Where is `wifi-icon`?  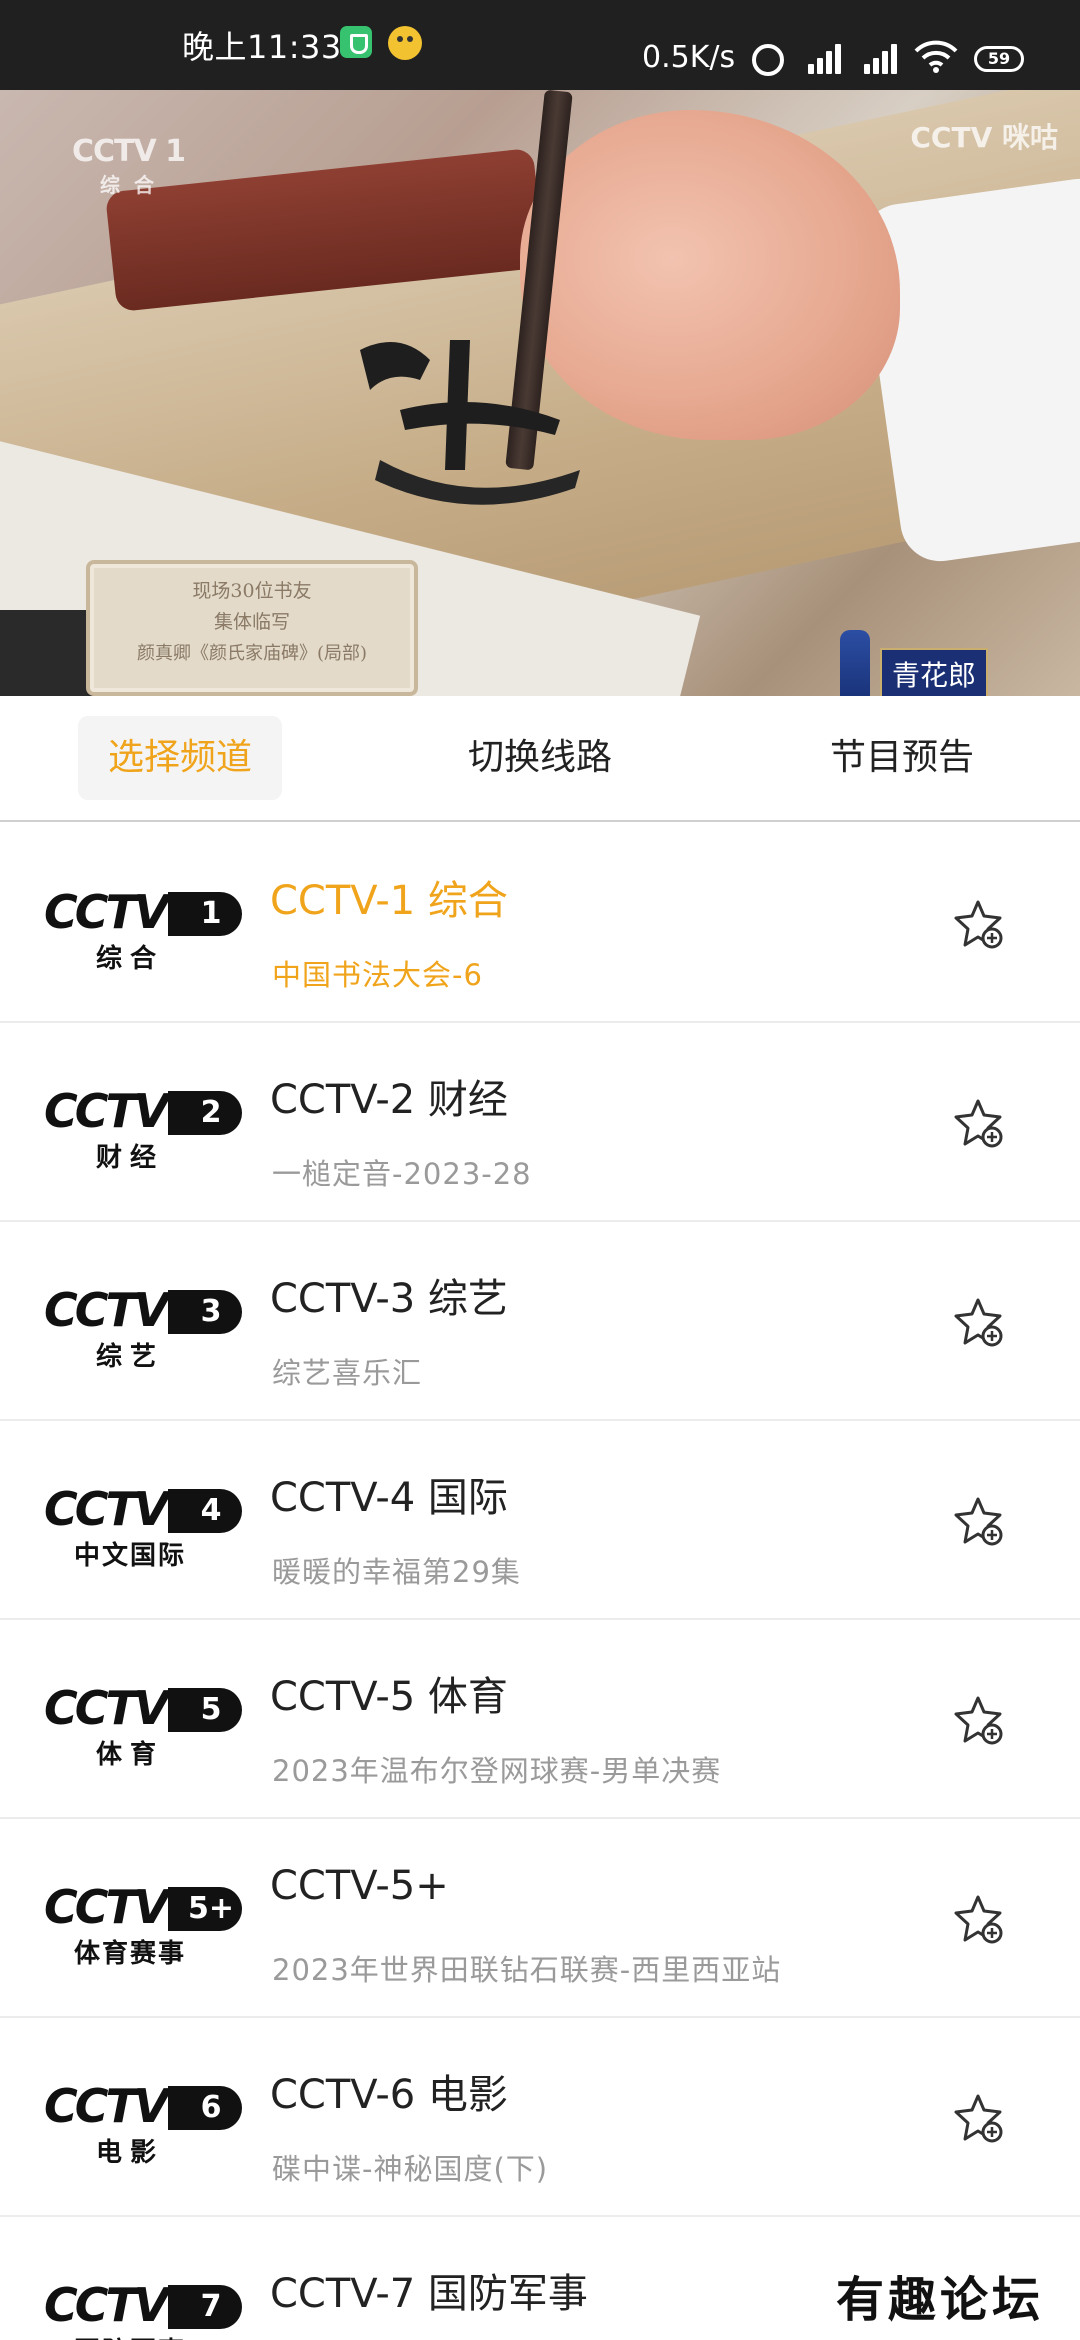 wifi-icon is located at coordinates (936, 56).